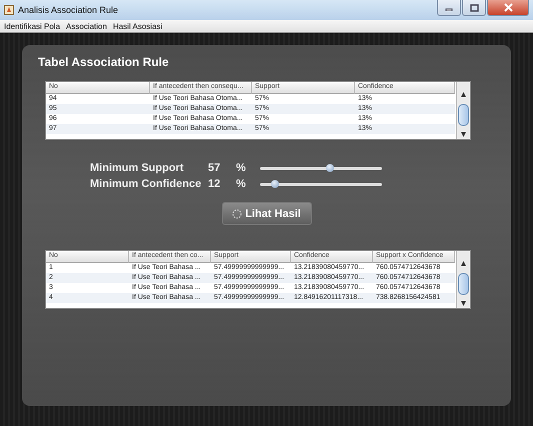  Describe the element at coordinates (137, 168) in the screenshot. I see `slider-label: Minimum Support` at that location.